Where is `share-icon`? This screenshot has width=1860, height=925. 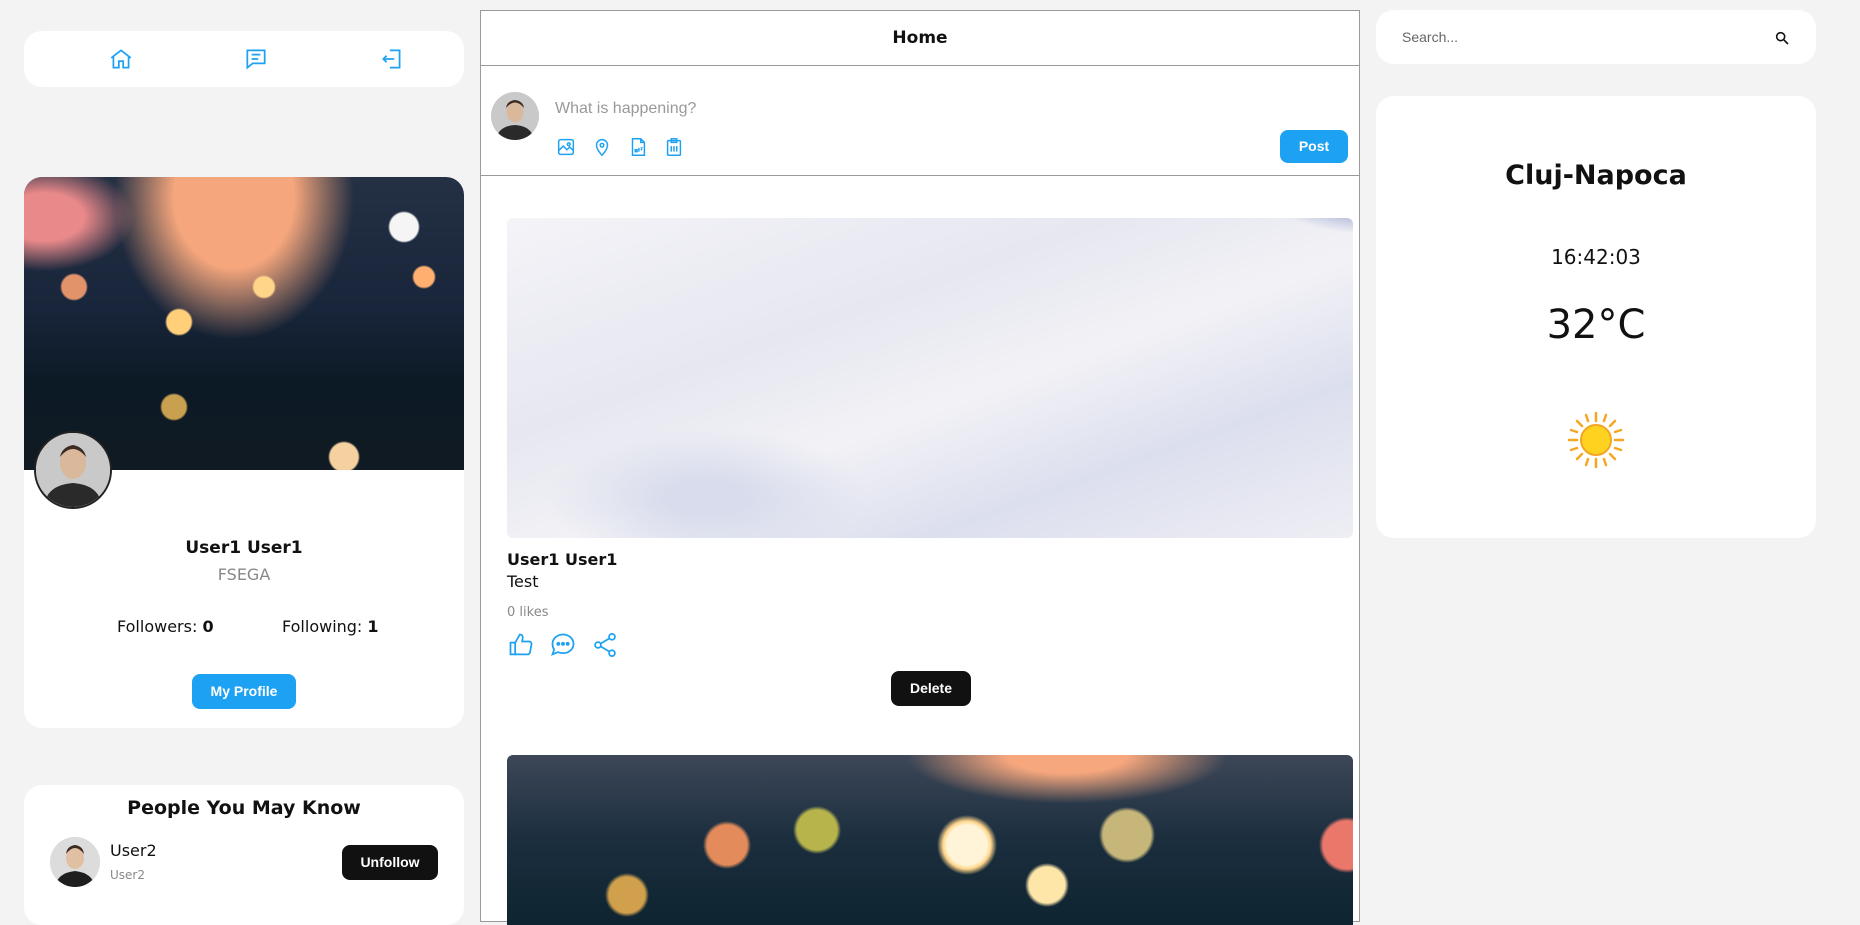
share-icon is located at coordinates (605, 645).